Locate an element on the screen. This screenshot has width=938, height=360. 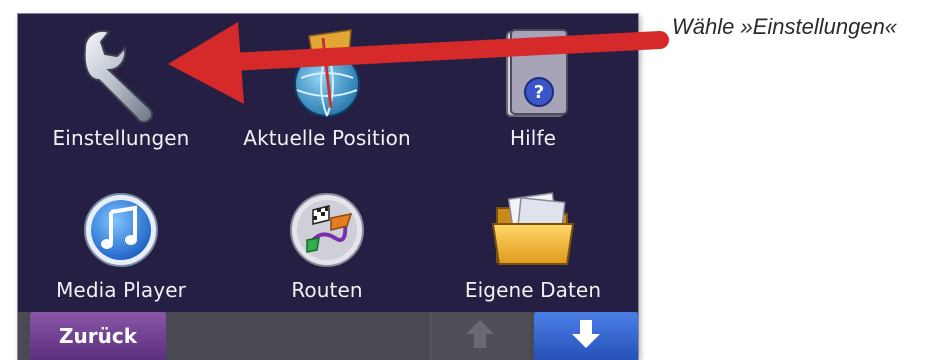
annotation-arrow is located at coordinates (418, 63).